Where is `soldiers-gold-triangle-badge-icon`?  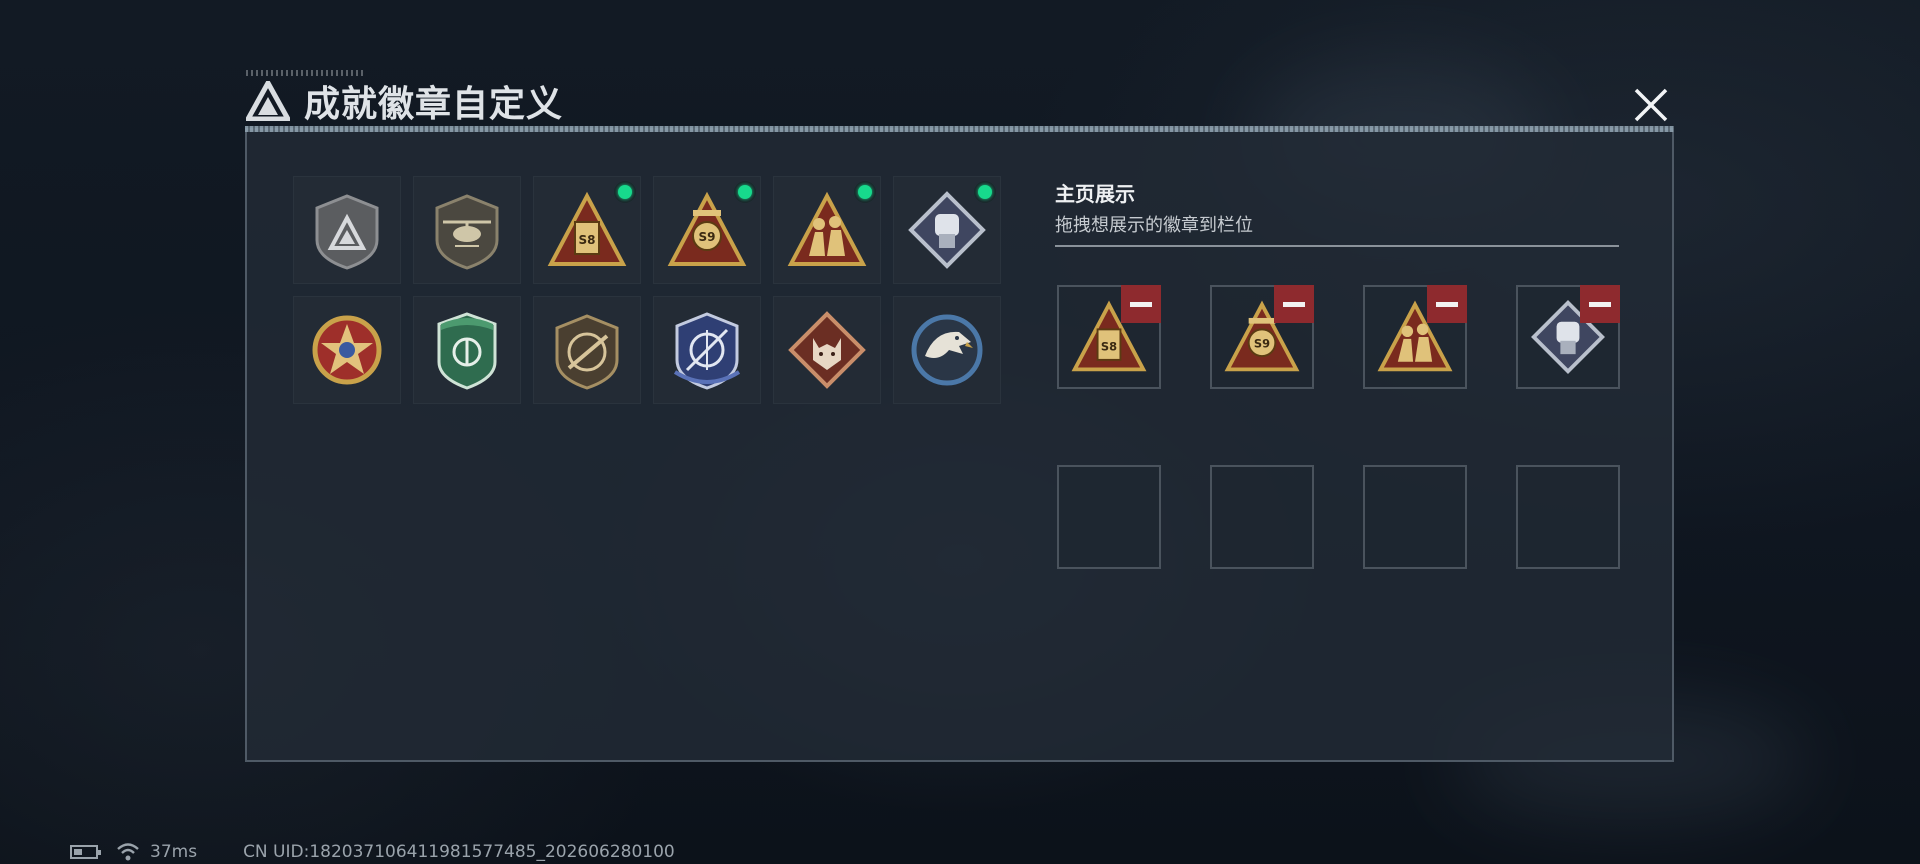 soldiers-gold-triangle-badge-icon is located at coordinates (827, 228).